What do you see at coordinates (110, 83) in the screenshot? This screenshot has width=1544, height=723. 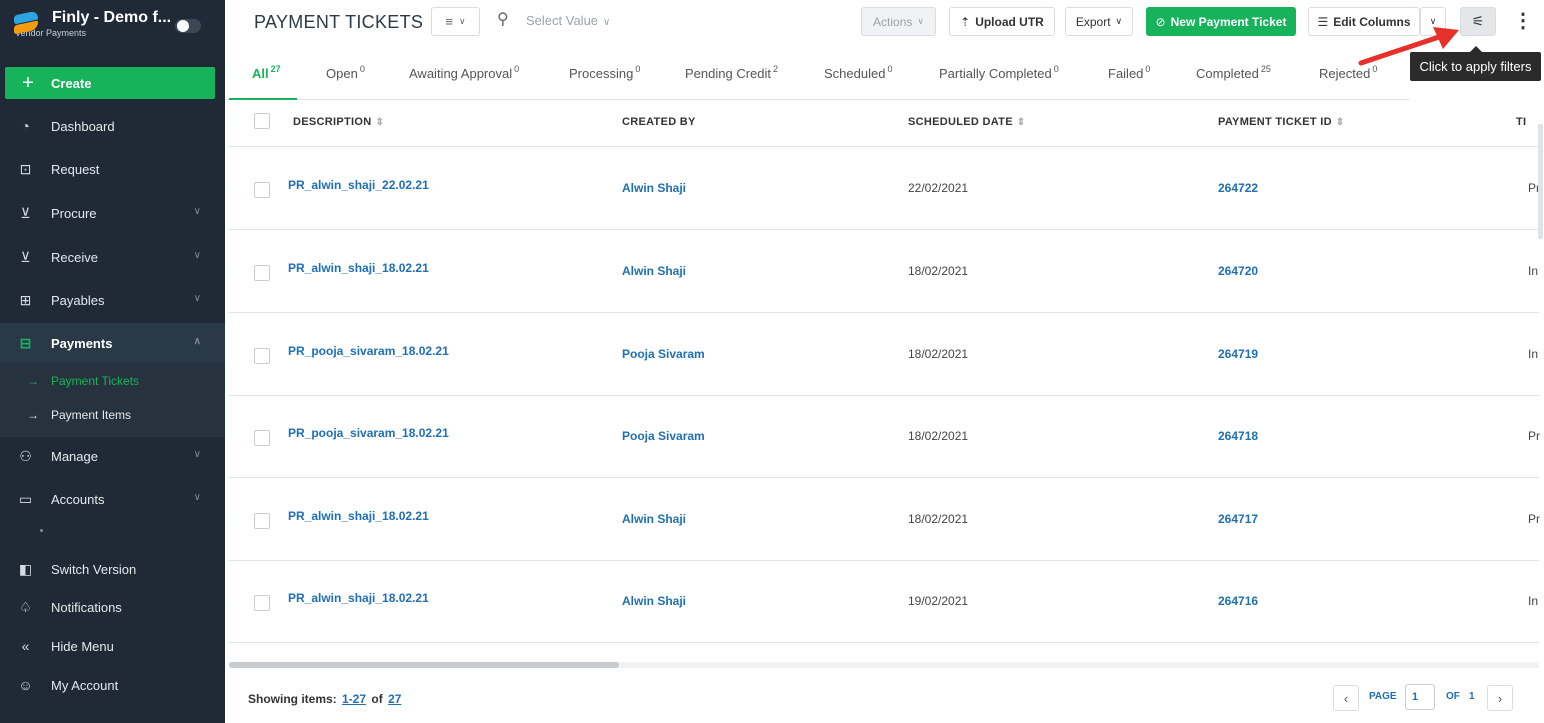 I see `create-button: + Create` at bounding box center [110, 83].